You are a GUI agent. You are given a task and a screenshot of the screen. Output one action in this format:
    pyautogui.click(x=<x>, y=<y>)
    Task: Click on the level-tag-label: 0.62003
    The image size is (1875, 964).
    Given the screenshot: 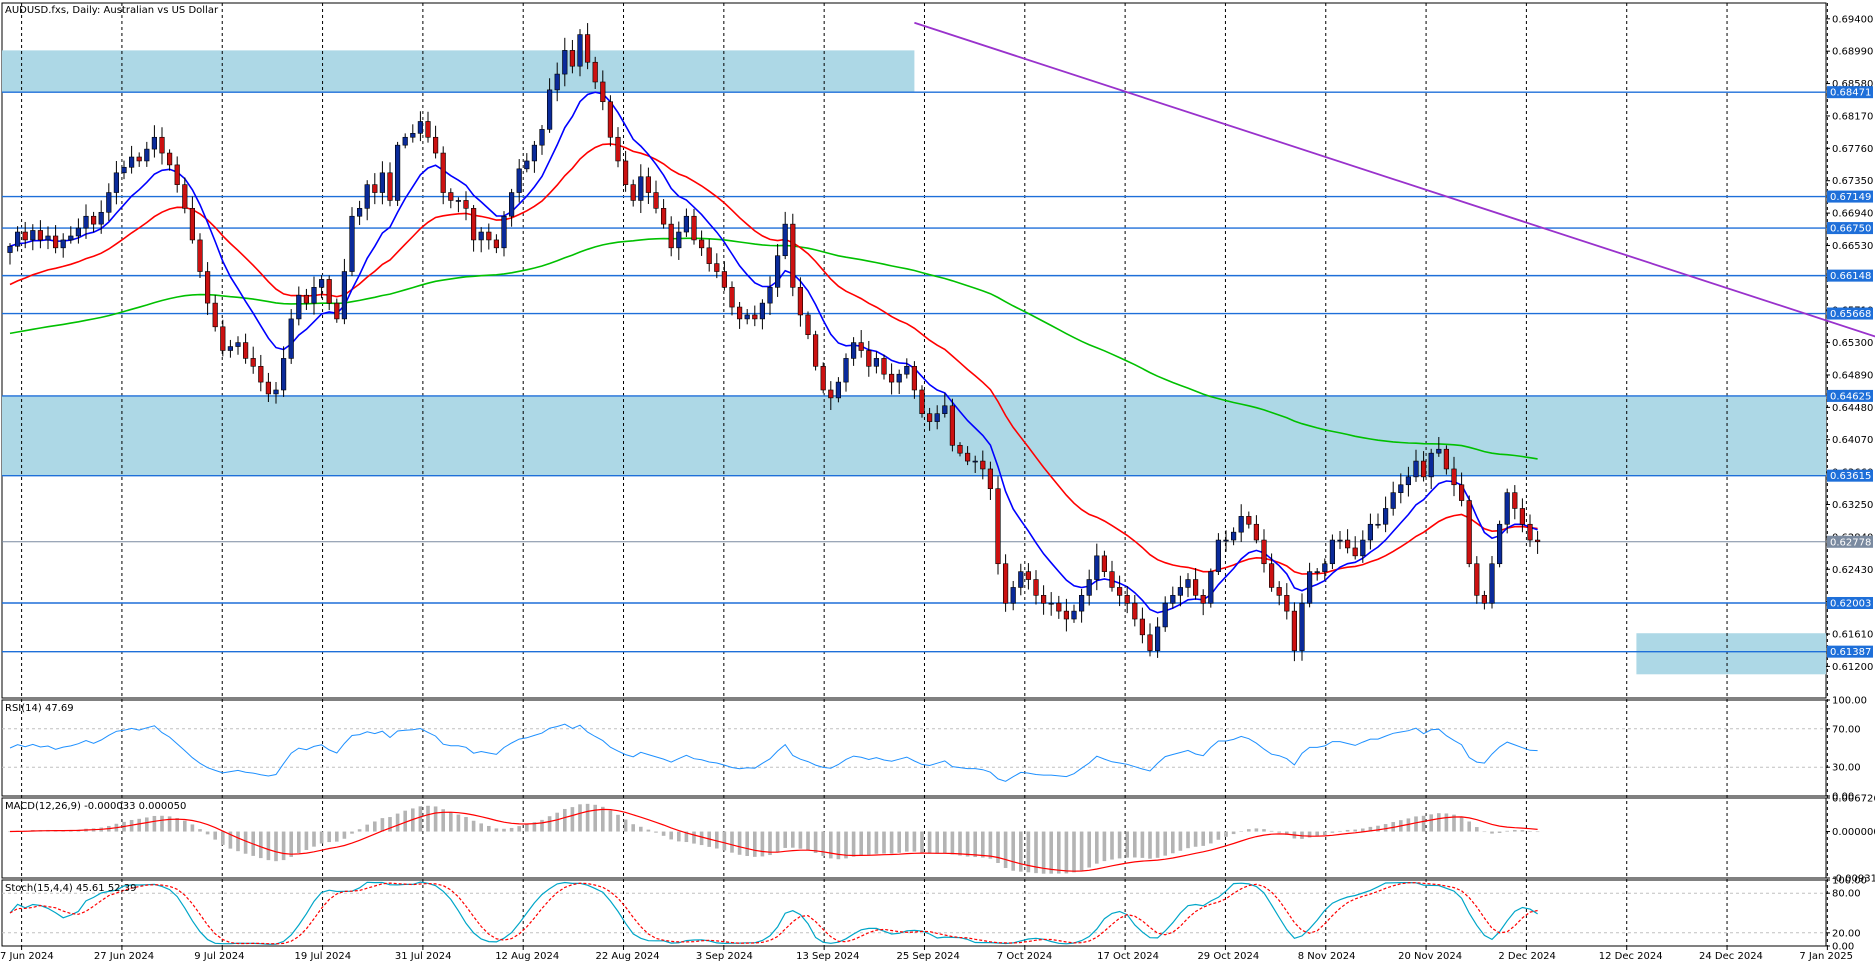 What is the action you would take?
    pyautogui.click(x=1850, y=603)
    